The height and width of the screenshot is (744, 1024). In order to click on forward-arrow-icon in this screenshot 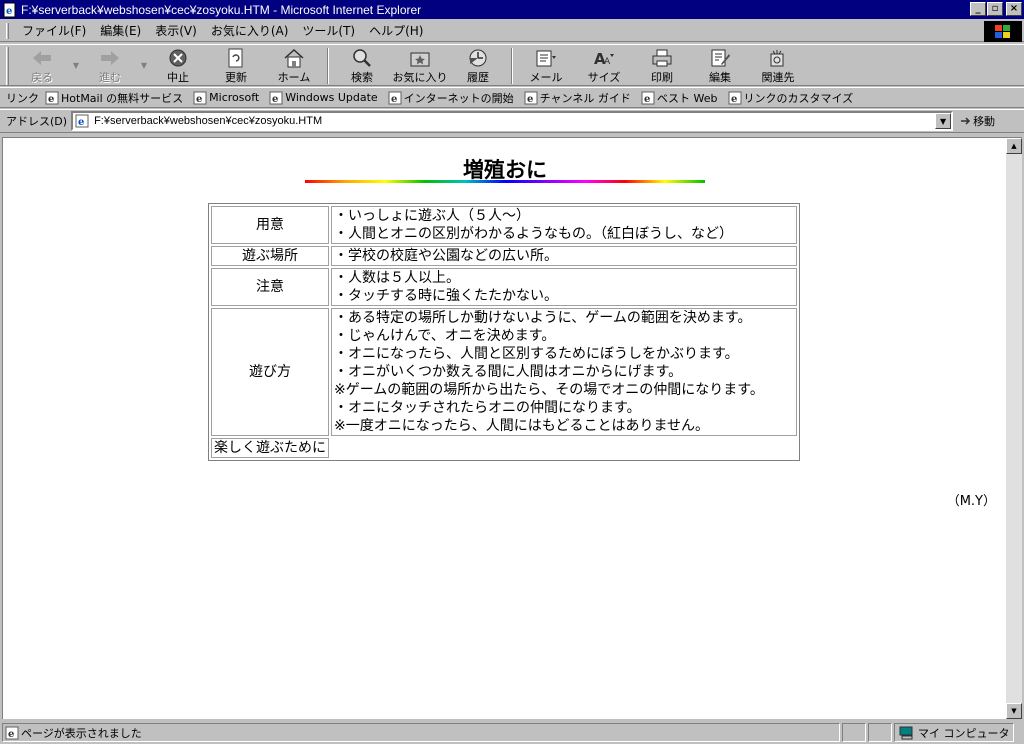, I will do `click(110, 58)`.